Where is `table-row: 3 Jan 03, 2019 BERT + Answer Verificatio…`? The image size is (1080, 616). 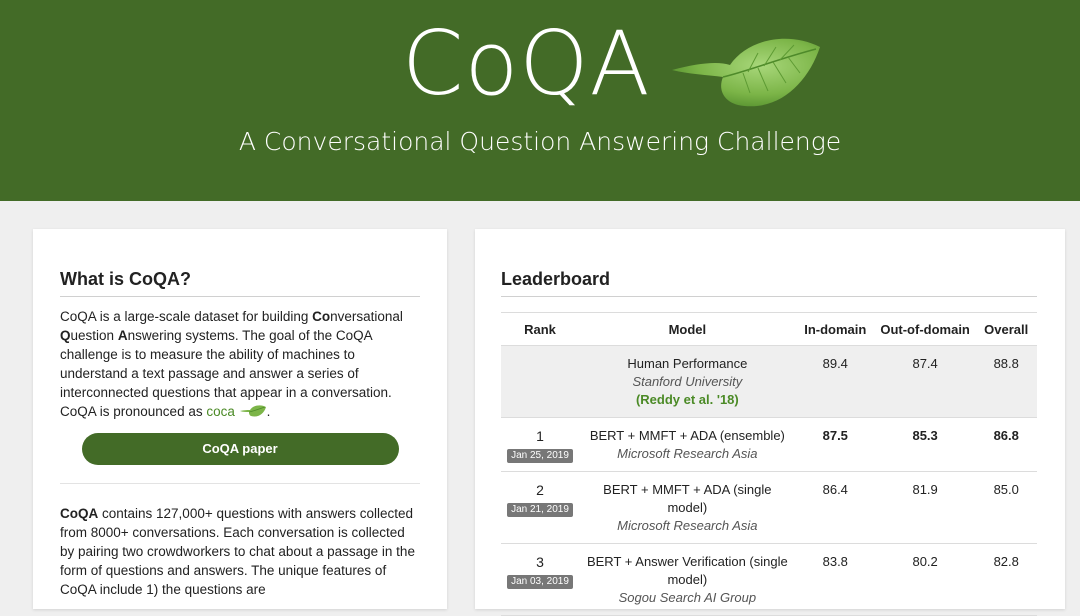
table-row: 3 Jan 03, 2019 BERT + Answer Verificatio… is located at coordinates (769, 579).